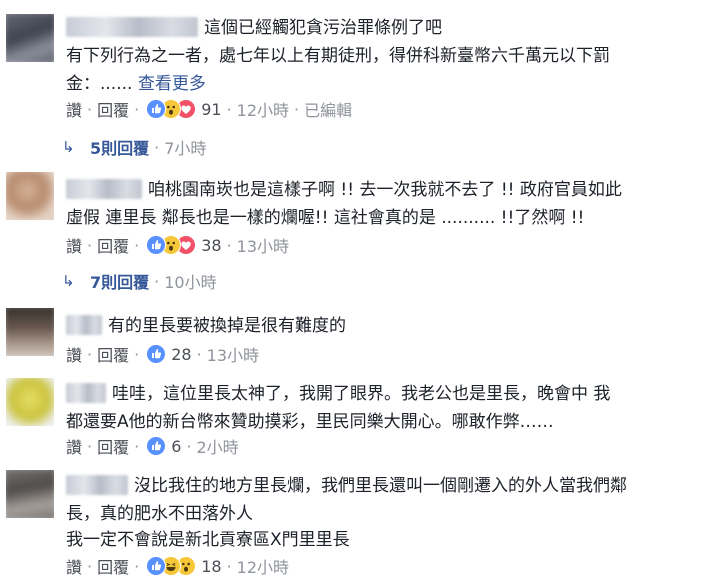 The height and width of the screenshot is (587, 720). I want to click on comment-text-line: 我一定不會說是新北貢寮區X門里里長, so click(208, 540).